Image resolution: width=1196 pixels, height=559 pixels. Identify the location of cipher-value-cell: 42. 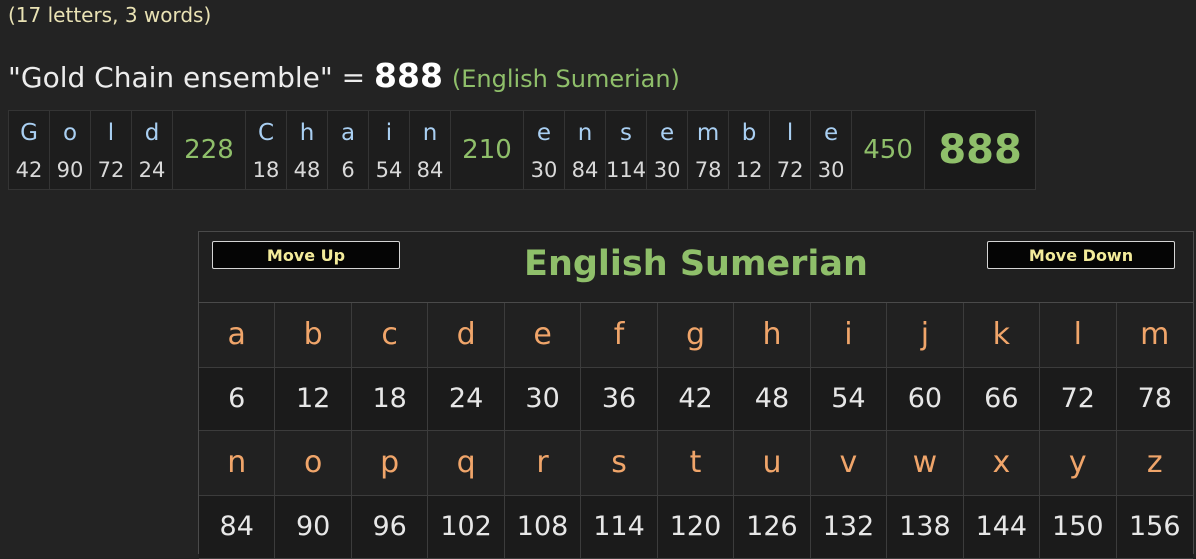
(696, 399).